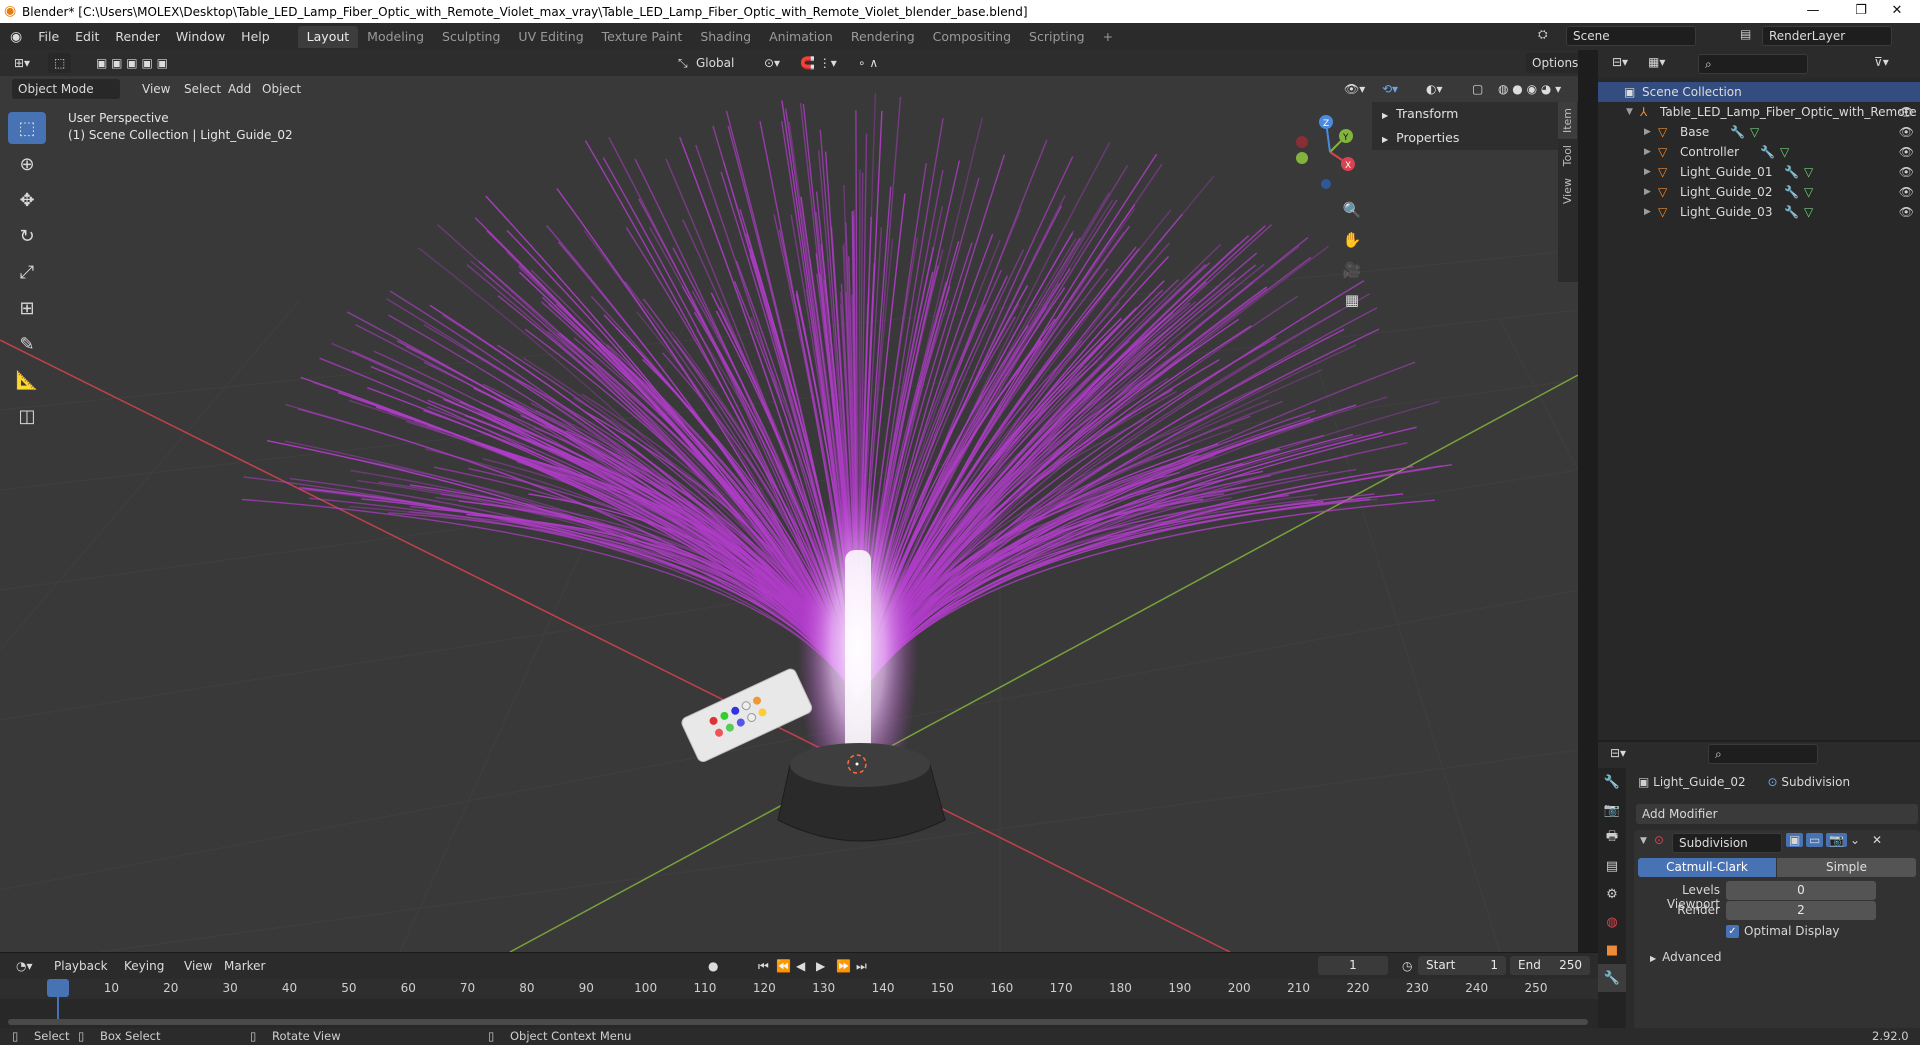  Describe the element at coordinates (471, 37) in the screenshot. I see `tab-sculpting: Sculpting` at that location.